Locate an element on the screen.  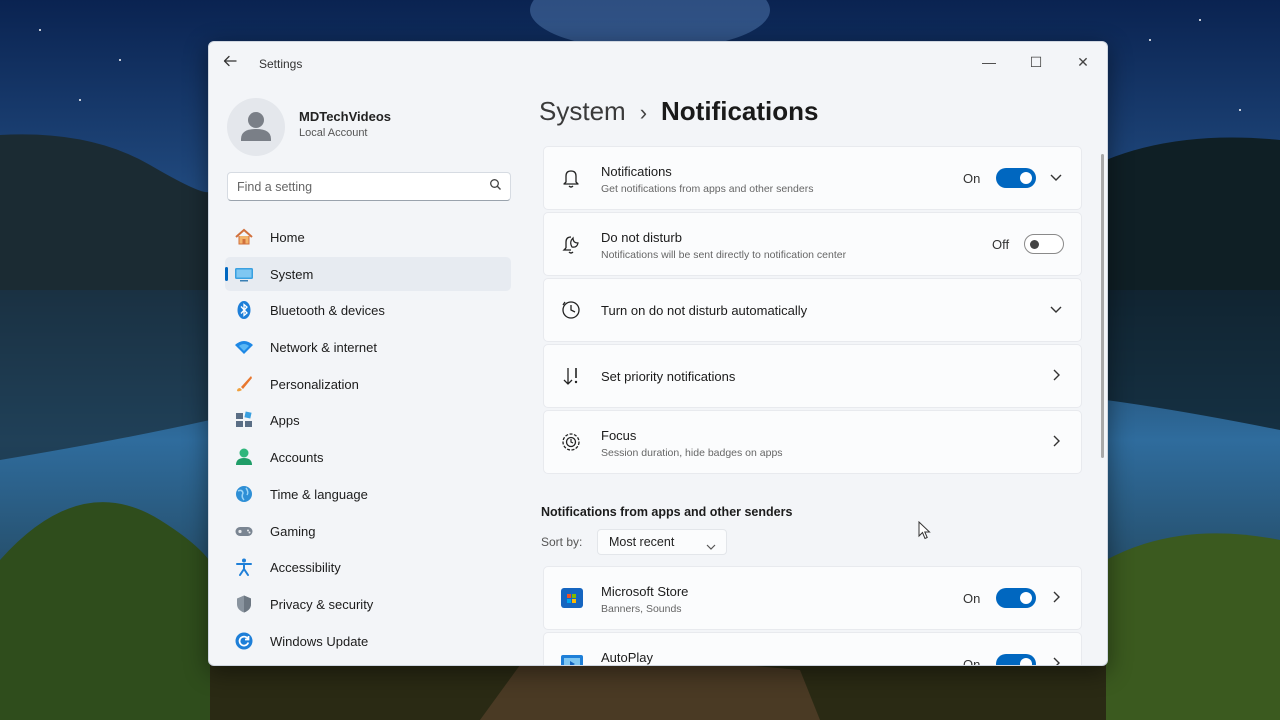
sidebar-item-label: Gaming is located at coordinates (293, 531).